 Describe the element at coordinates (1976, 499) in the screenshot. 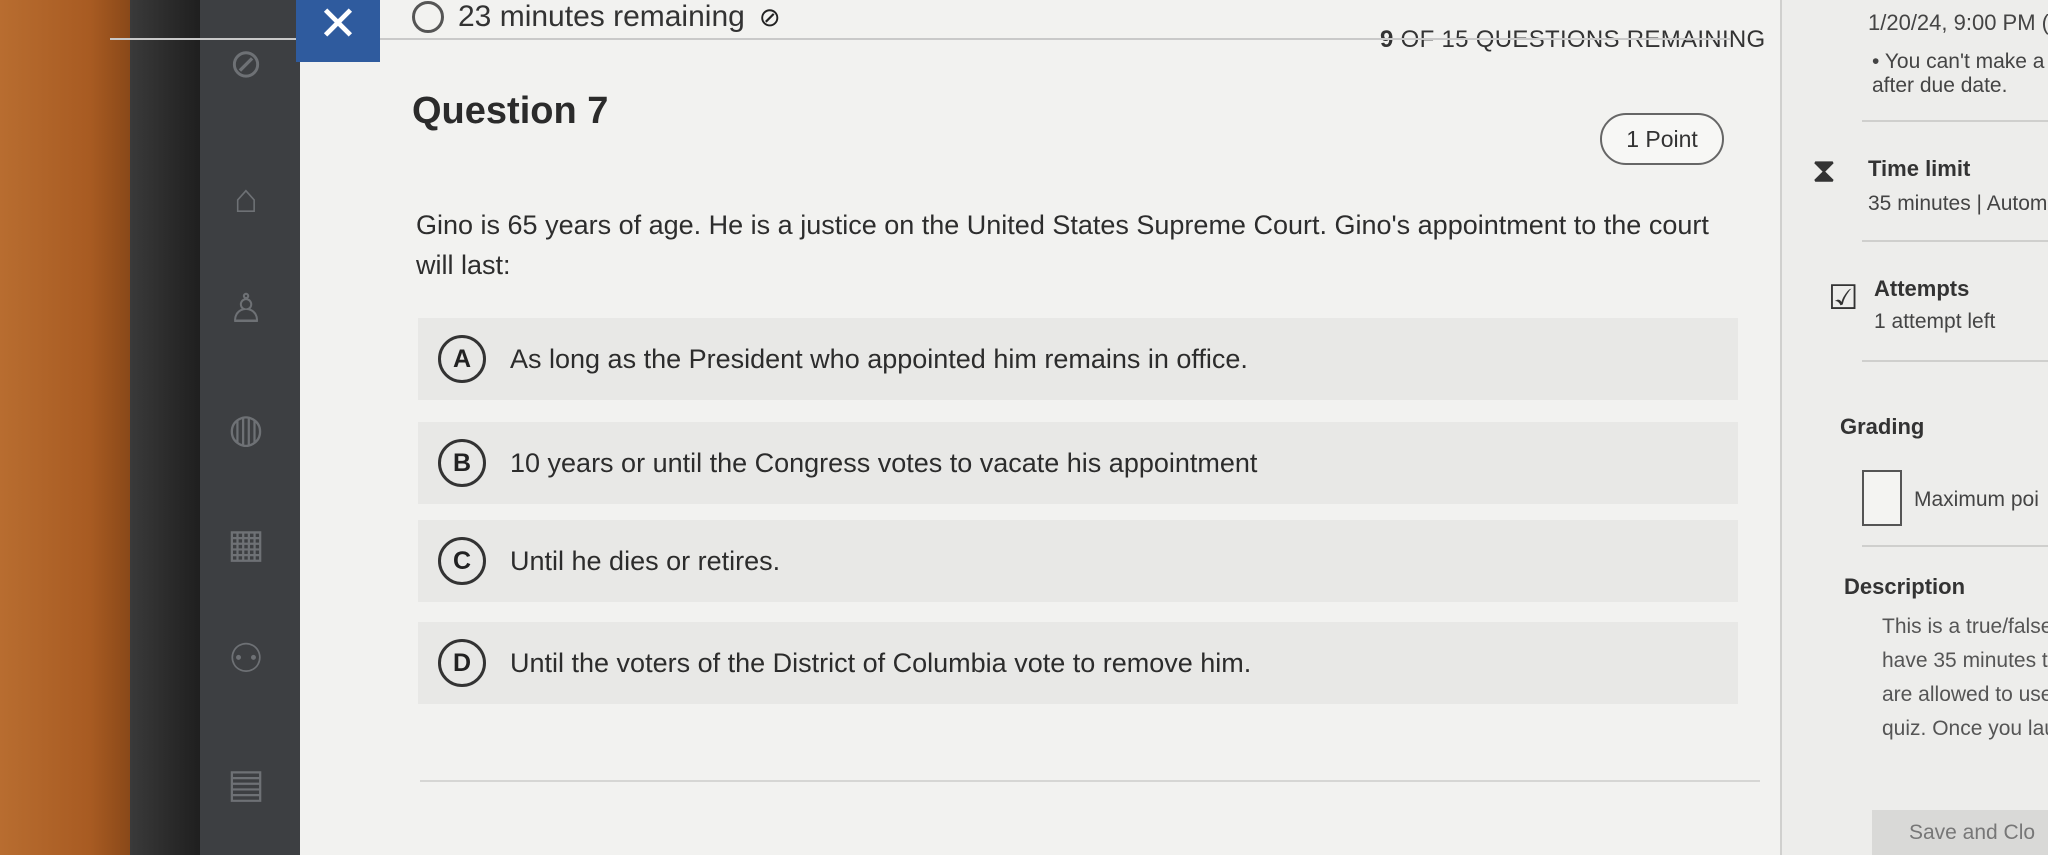

I see `grading-value: Maximum poi` at that location.